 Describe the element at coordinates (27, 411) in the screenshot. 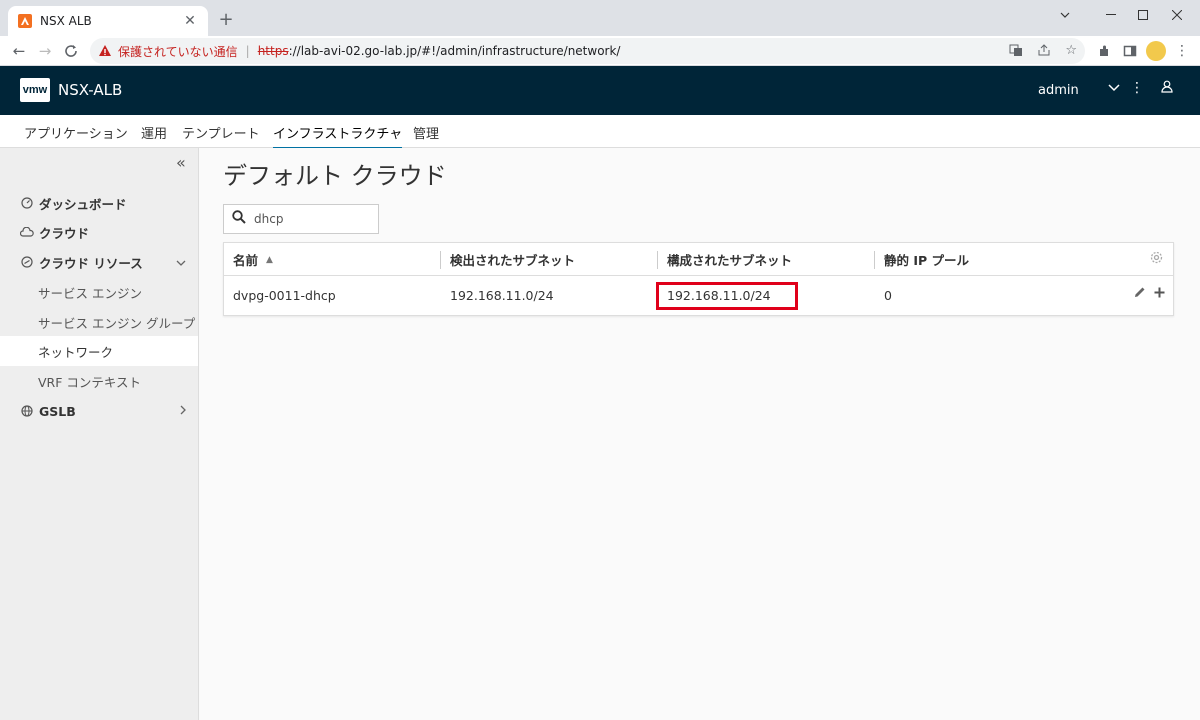

I see `globe-icon` at that location.